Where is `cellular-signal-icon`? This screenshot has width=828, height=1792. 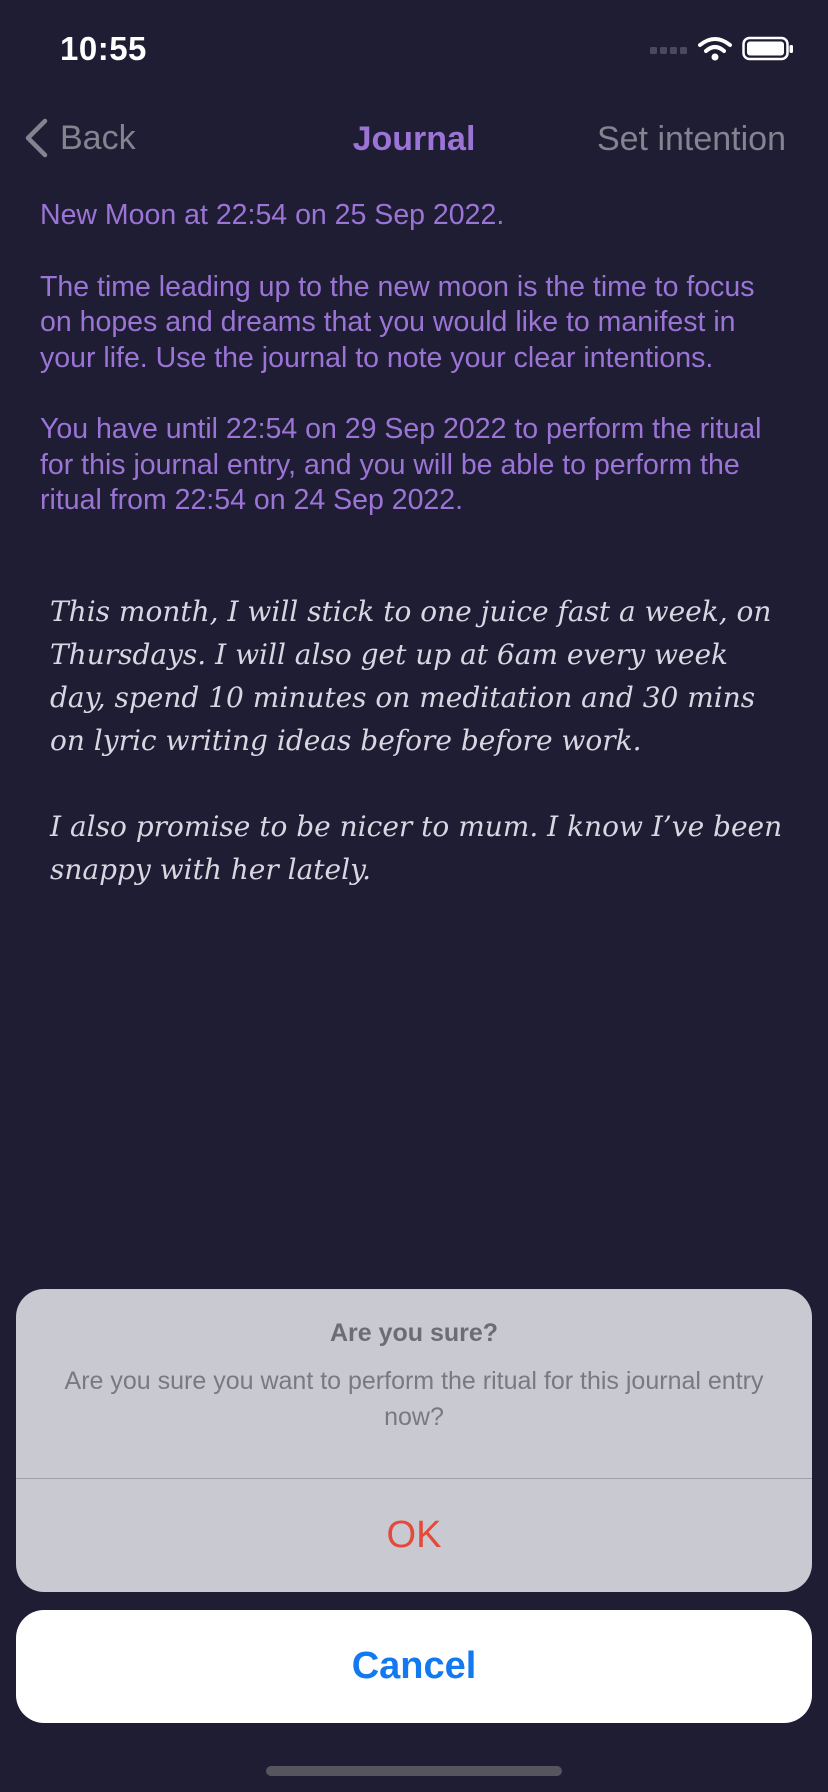 cellular-signal-icon is located at coordinates (668, 50).